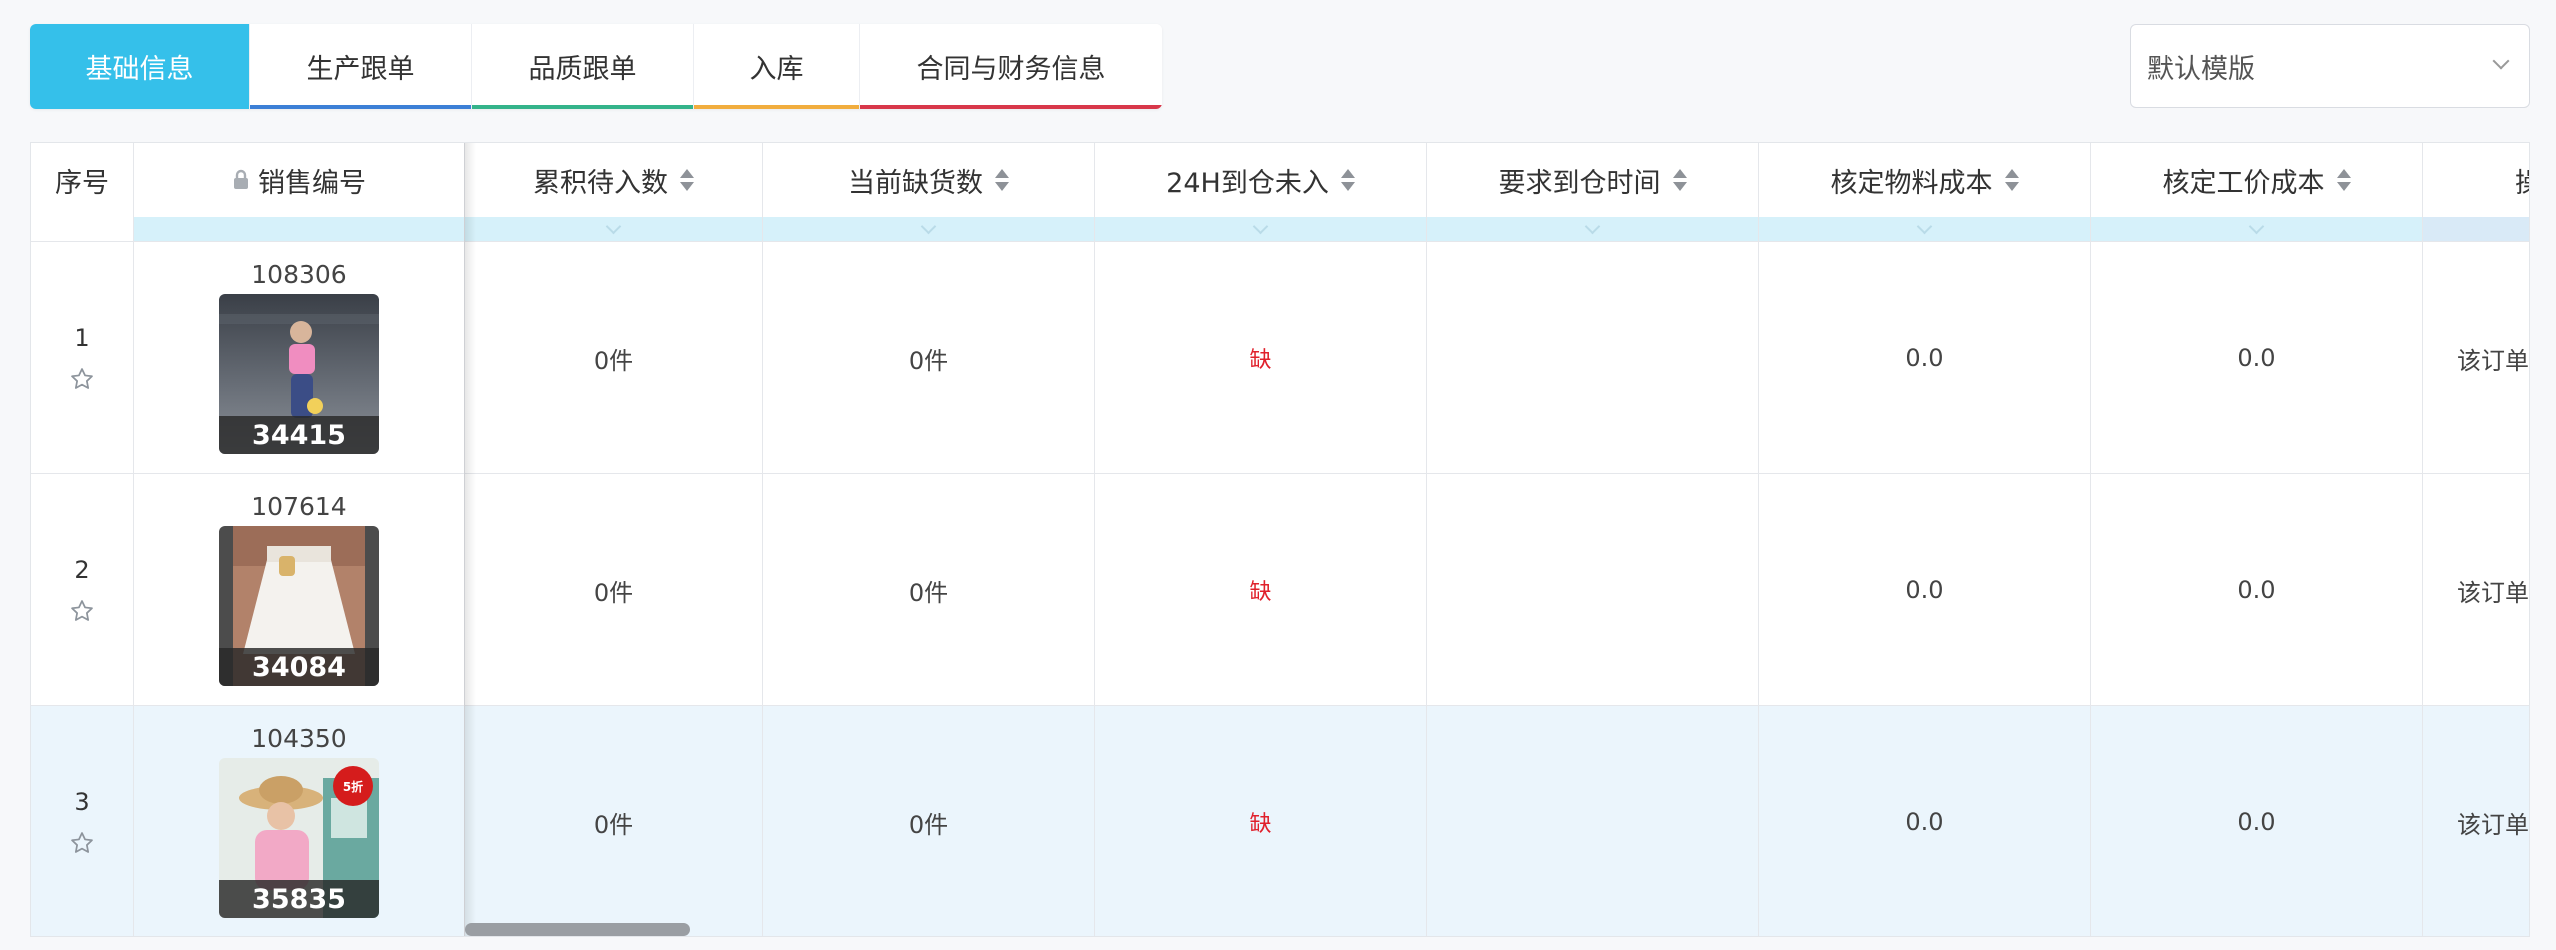 The width and height of the screenshot is (2556, 950). I want to click on product-thumbnail: 5折 35835, so click(299, 838).